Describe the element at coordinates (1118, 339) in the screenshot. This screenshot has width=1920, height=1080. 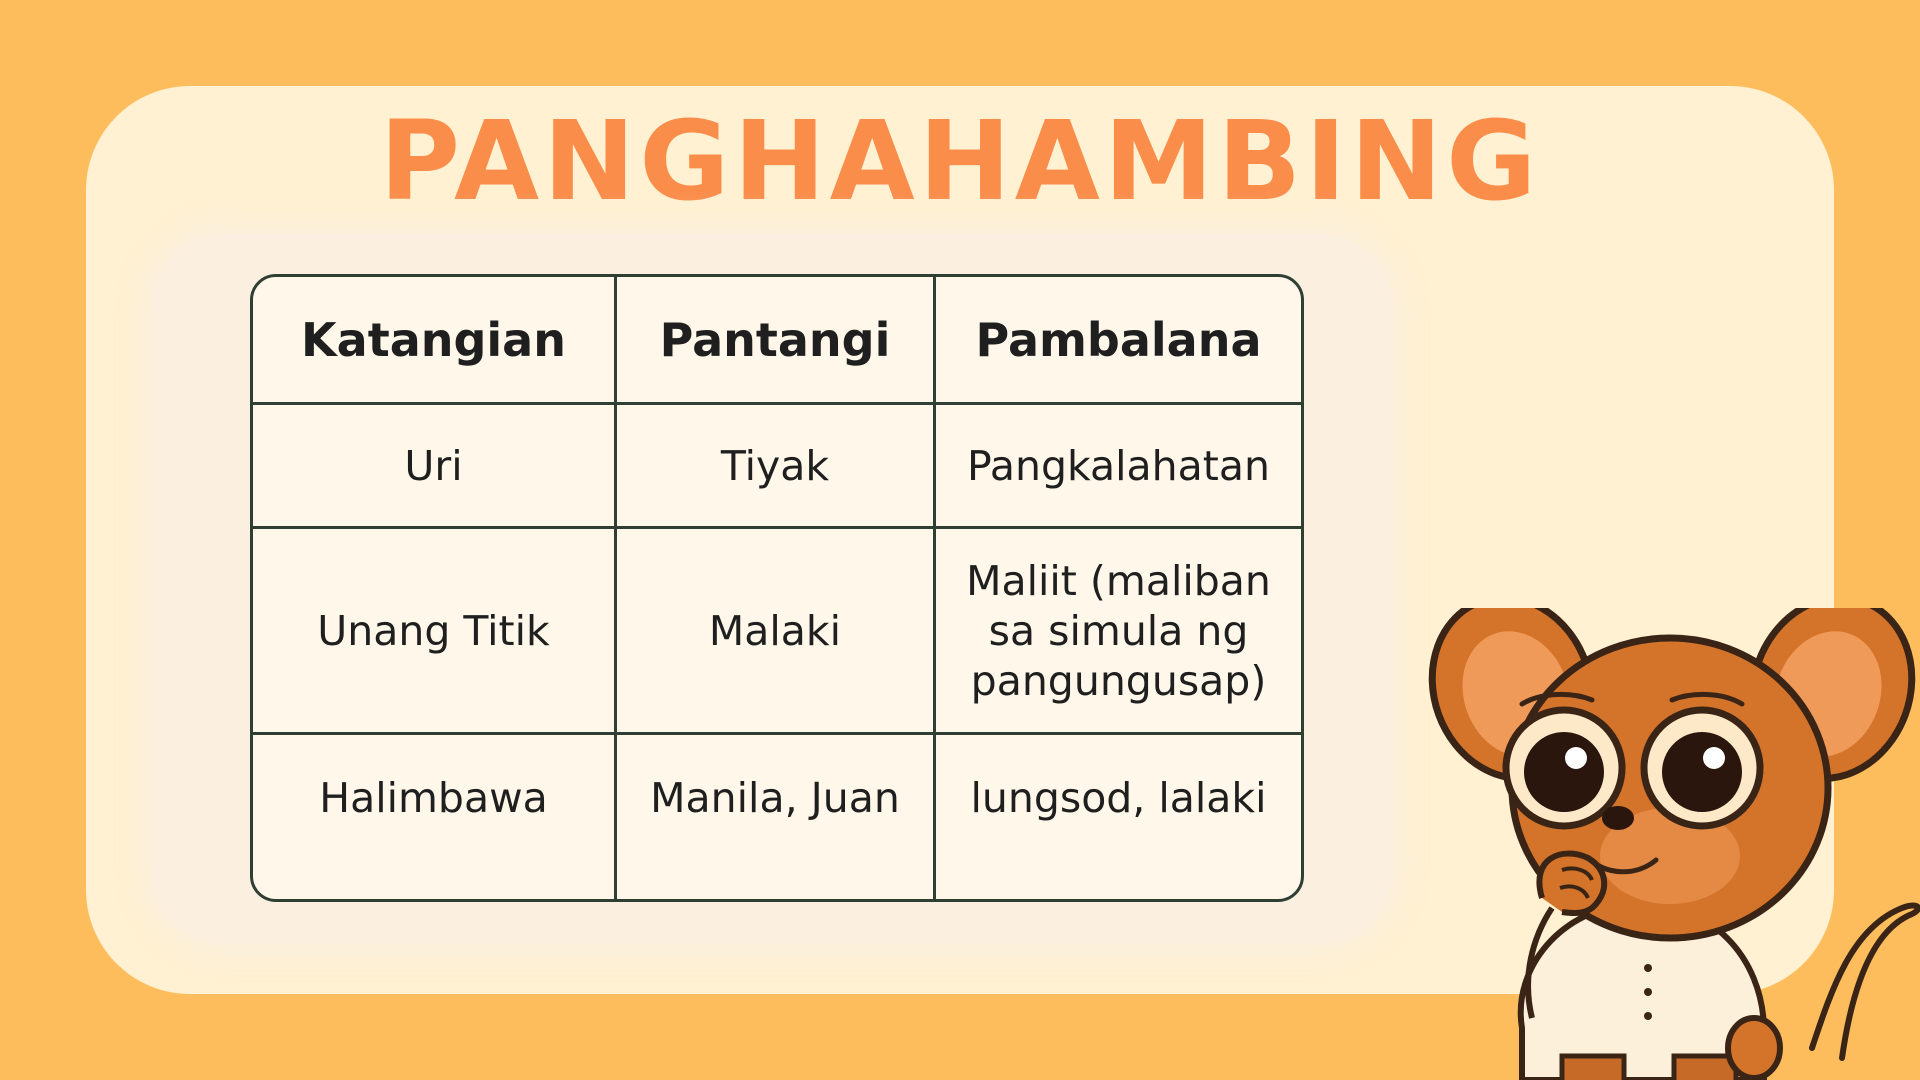
I see `header-cell-pambalana: Pambalana` at that location.